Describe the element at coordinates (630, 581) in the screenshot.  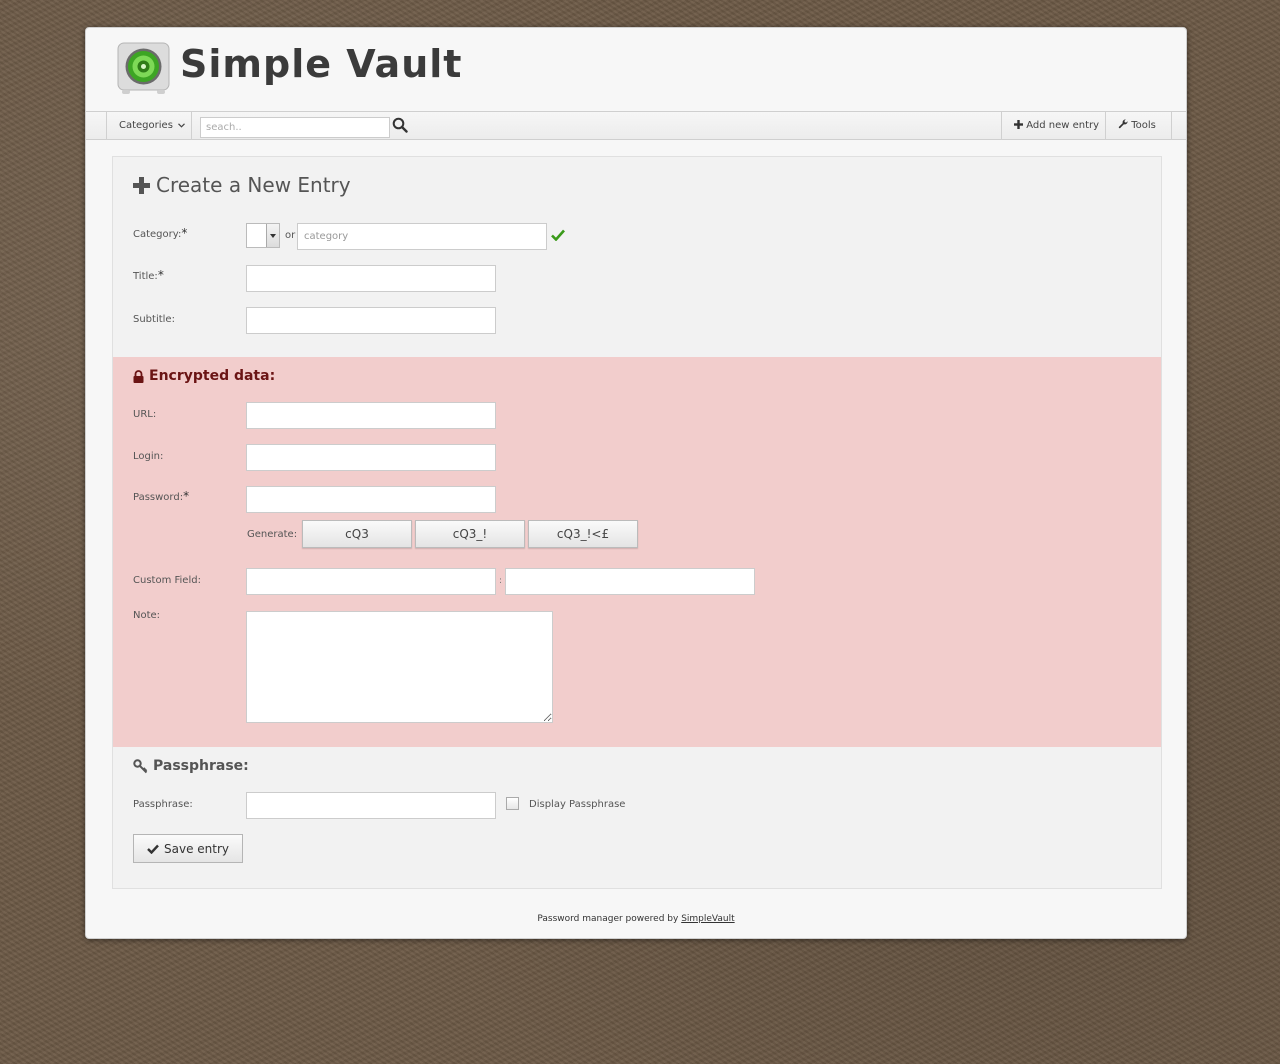
I see `custom-field-value-input` at that location.